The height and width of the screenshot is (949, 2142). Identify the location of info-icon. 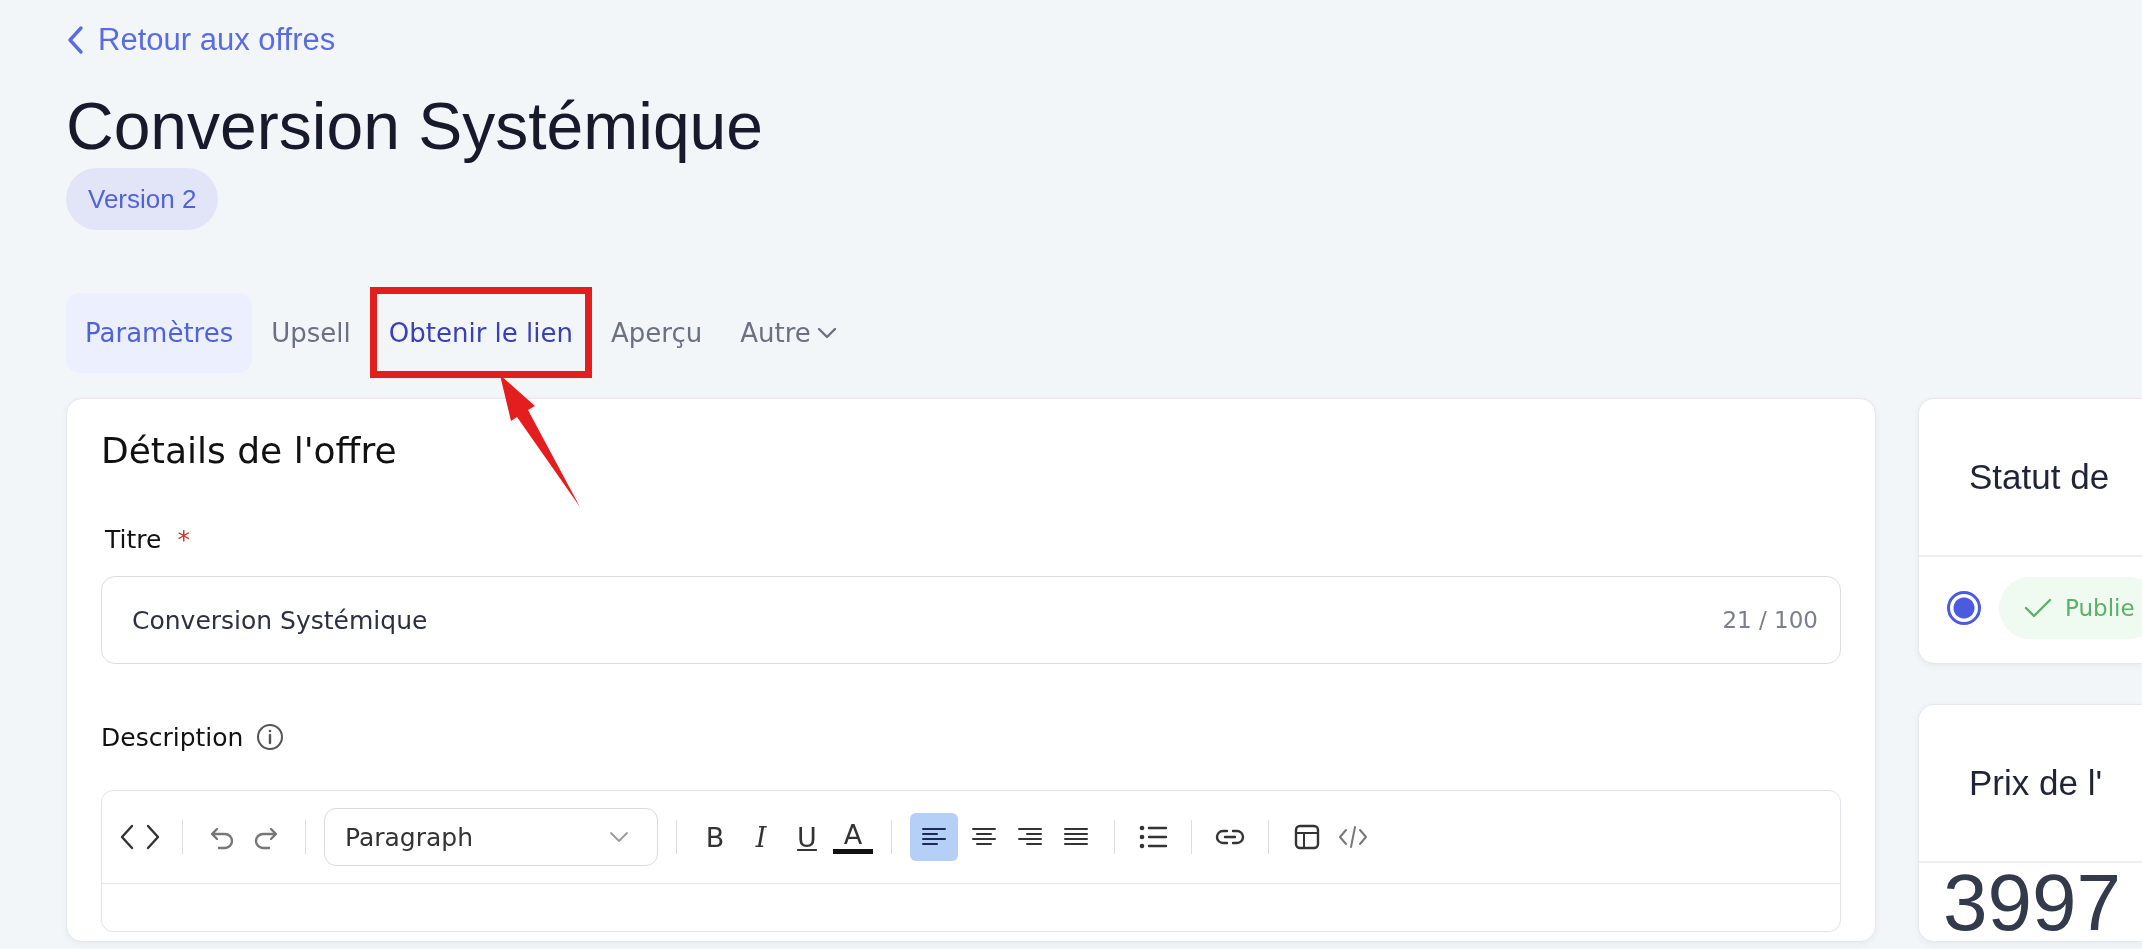
(270, 737).